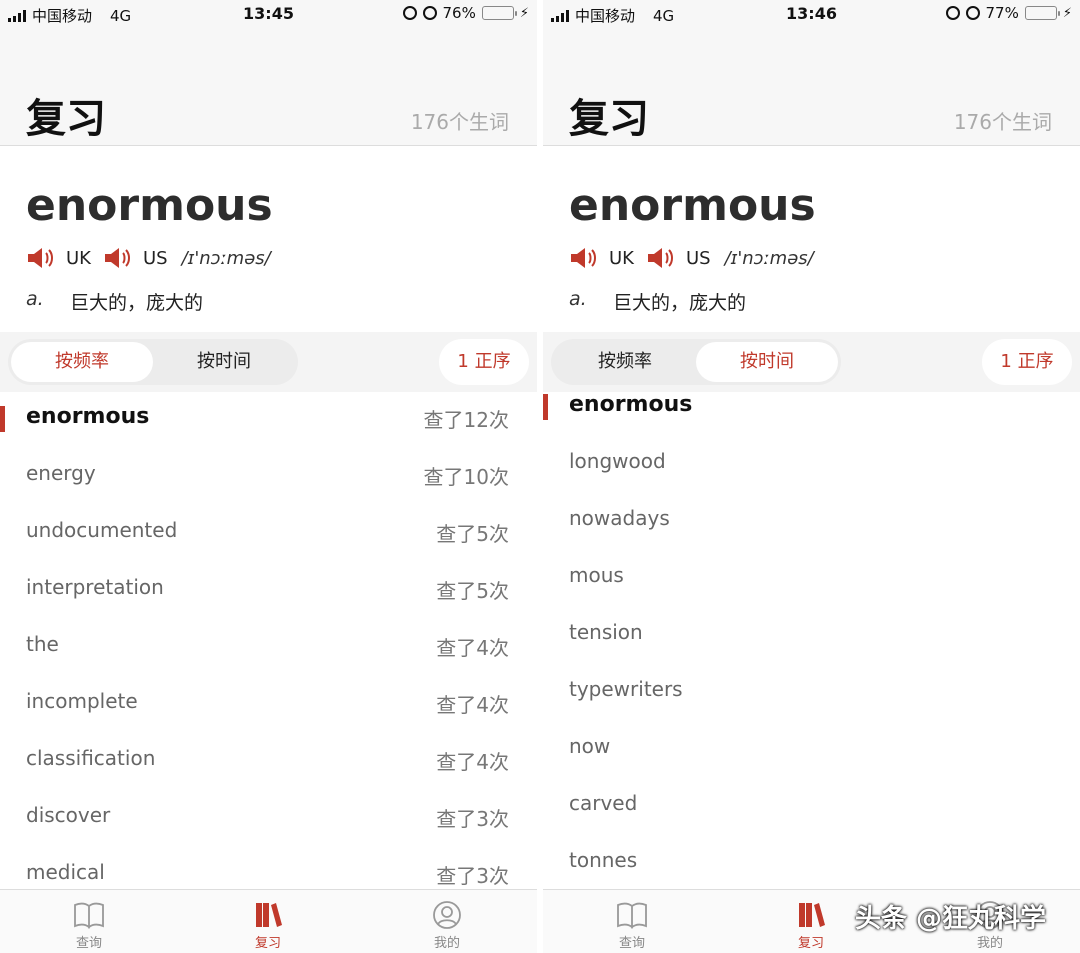 The width and height of the screenshot is (1080, 953). What do you see at coordinates (596, 575) in the screenshot?
I see `list-item-word: mous` at bounding box center [596, 575].